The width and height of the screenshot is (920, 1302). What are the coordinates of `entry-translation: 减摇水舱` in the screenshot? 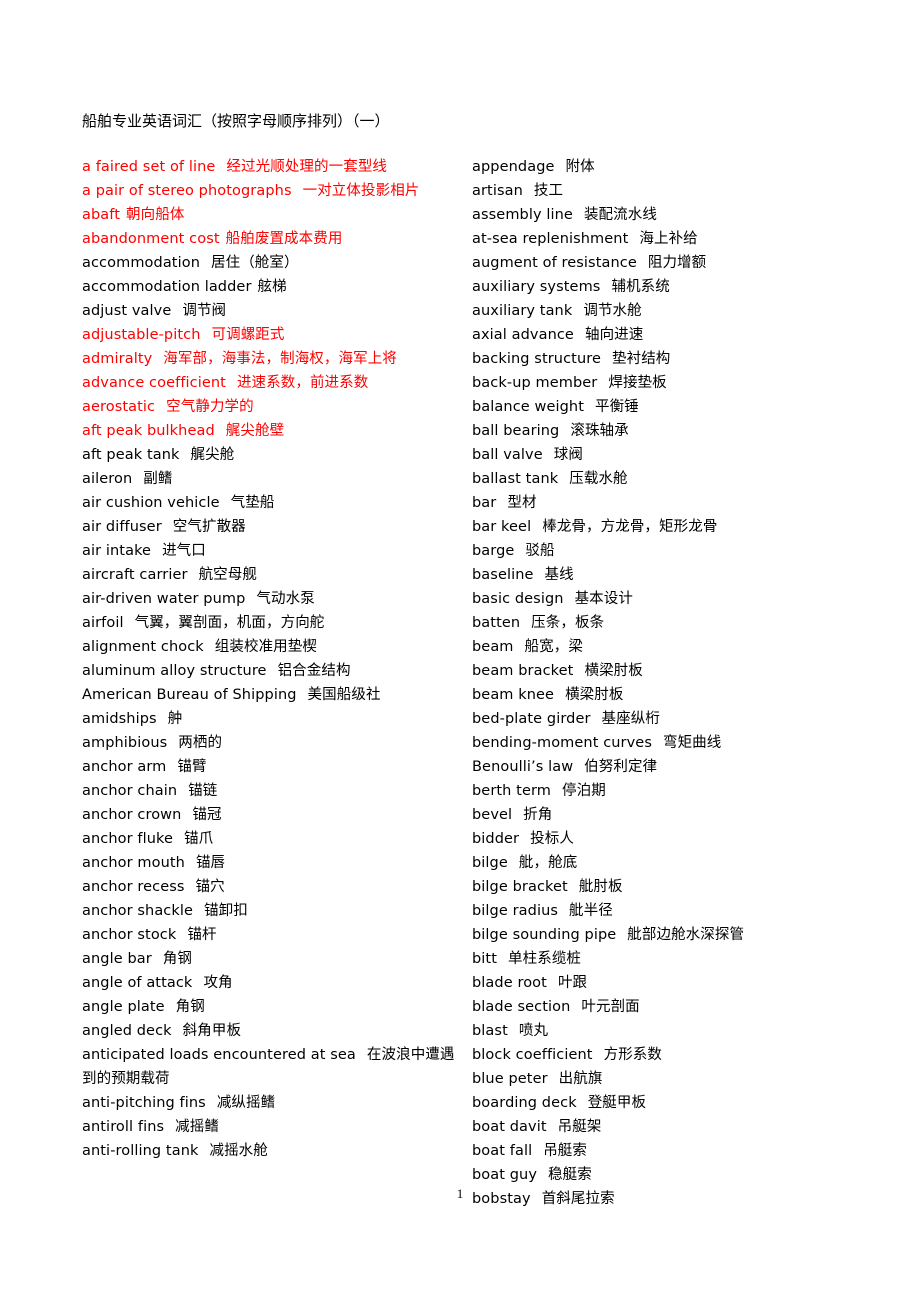 It's located at (238, 1151).